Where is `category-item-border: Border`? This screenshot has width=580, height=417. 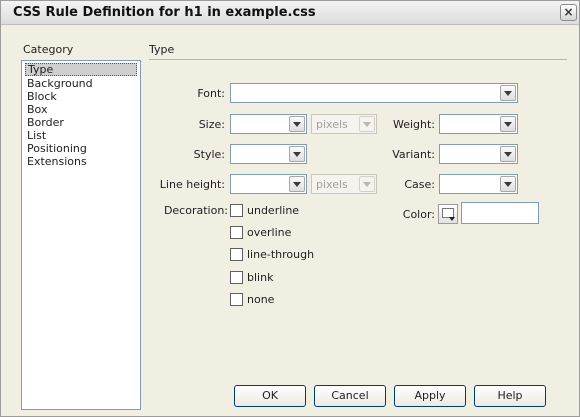 category-item-border: Border is located at coordinates (45, 122).